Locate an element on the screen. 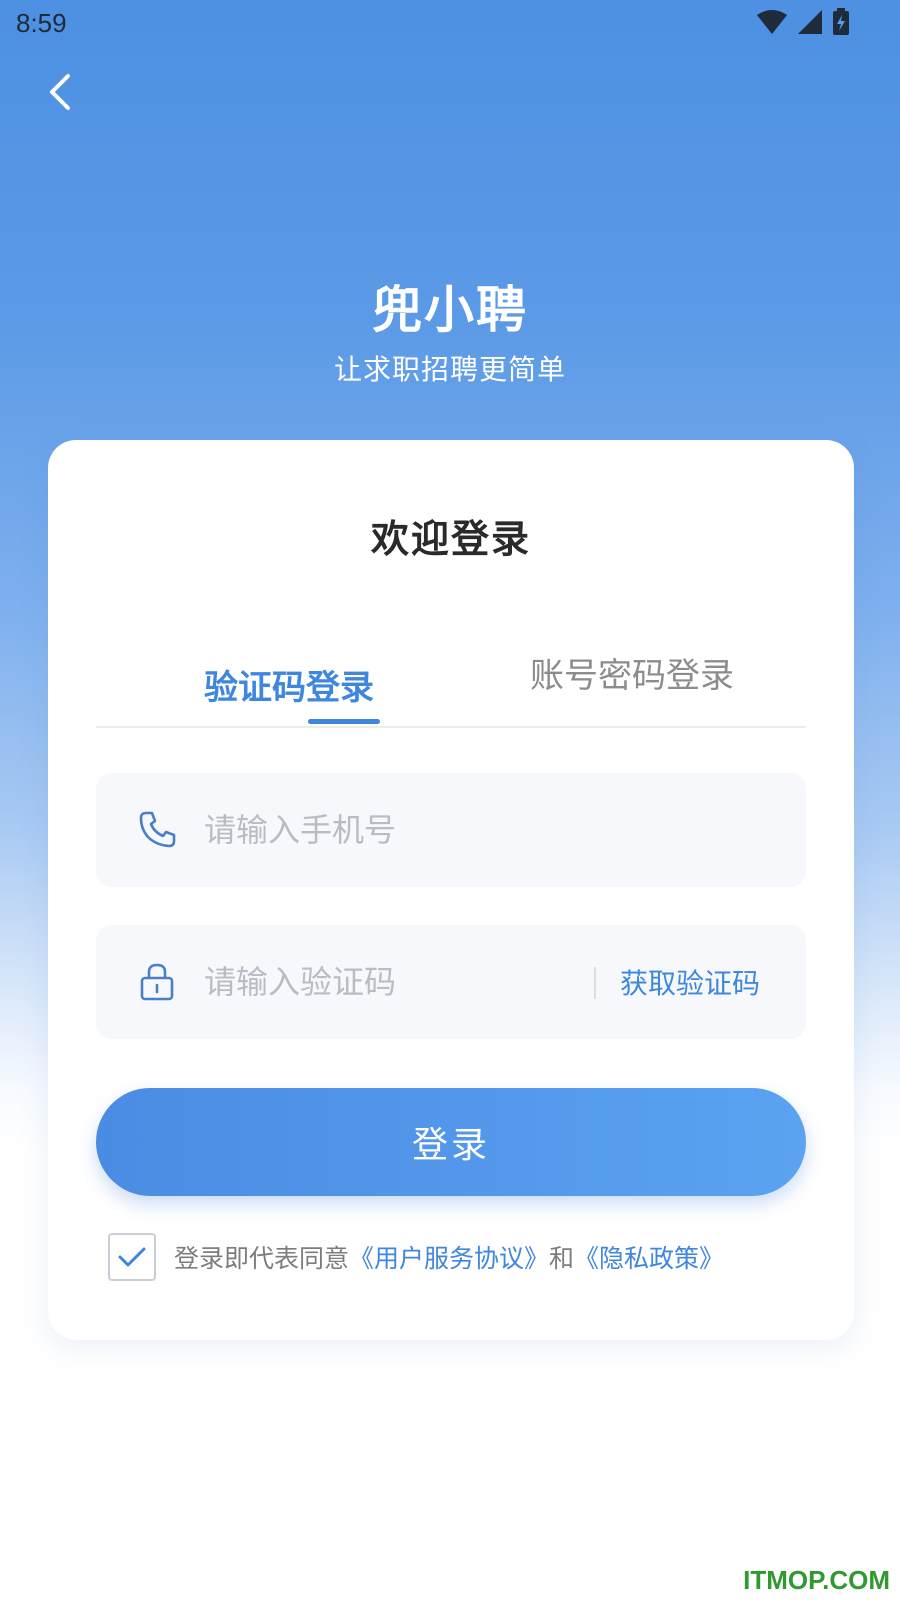  code-field: 获取验证码 is located at coordinates (451, 982).